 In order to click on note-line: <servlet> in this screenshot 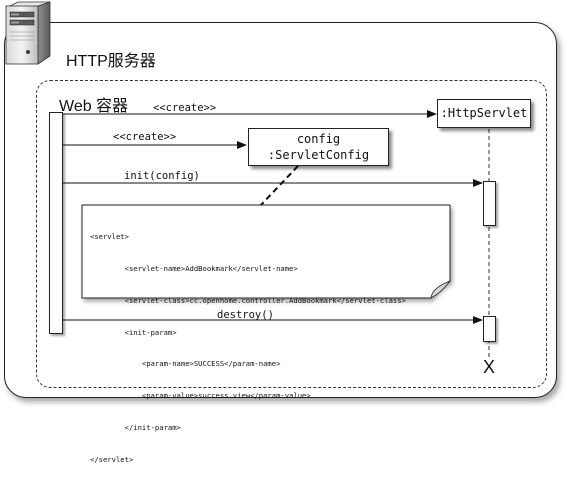, I will do `click(109, 237)`.